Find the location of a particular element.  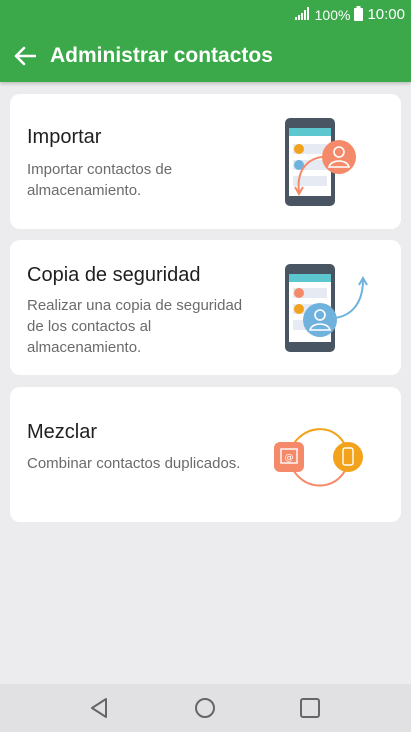

navigation-bar is located at coordinates (205, 708).